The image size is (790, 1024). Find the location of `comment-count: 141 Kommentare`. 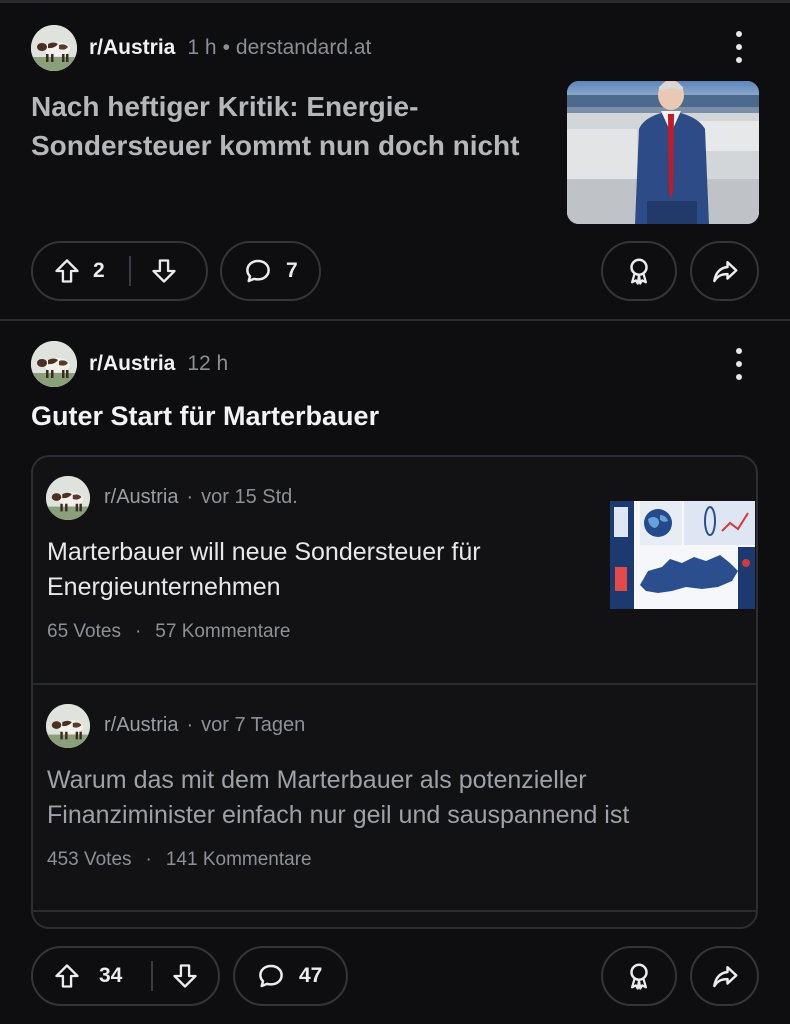

comment-count: 141 Kommentare is located at coordinates (238, 859).